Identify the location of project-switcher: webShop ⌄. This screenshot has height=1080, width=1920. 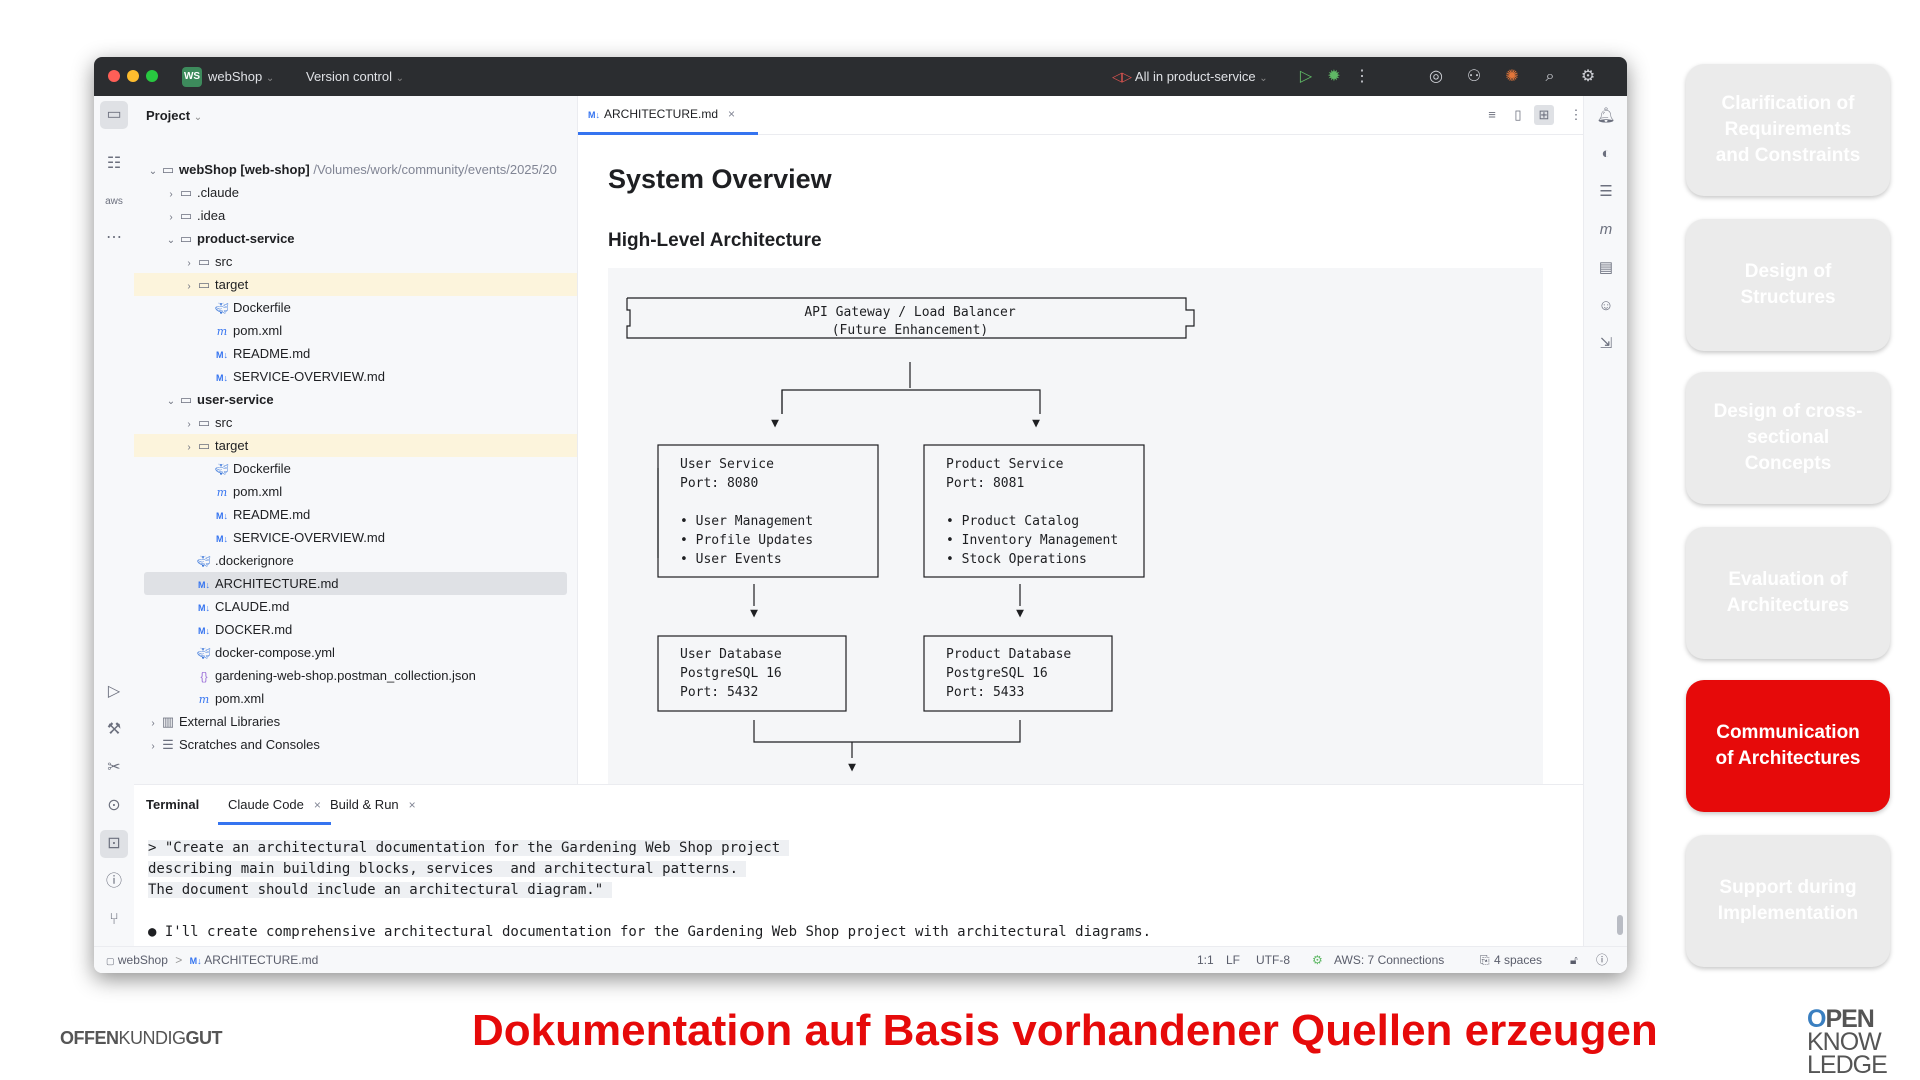
(241, 76).